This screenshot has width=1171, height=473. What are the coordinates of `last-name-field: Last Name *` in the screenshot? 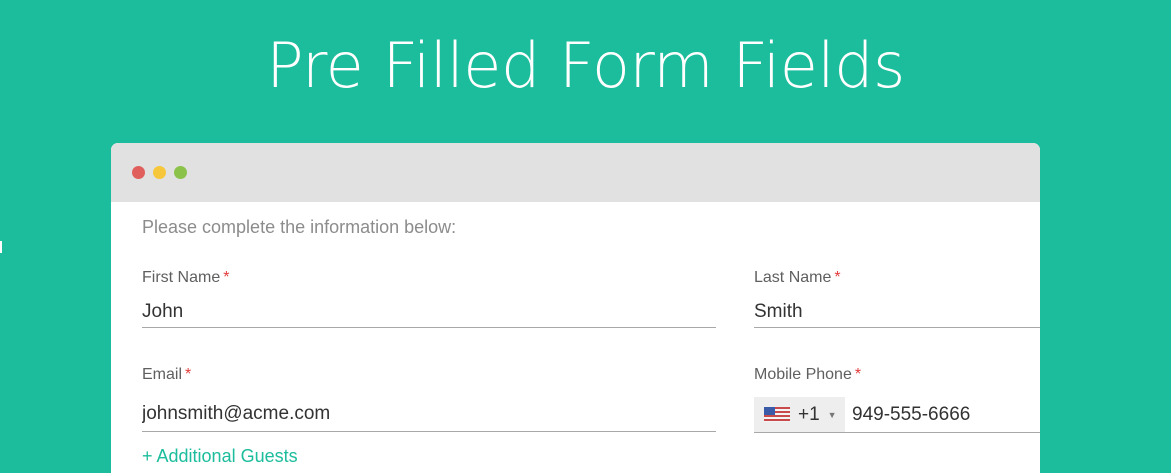 It's located at (897, 298).